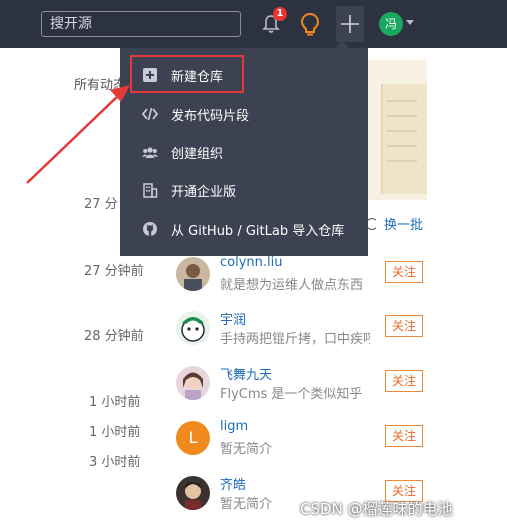 Image resolution: width=507 pixels, height=527 pixels. What do you see at coordinates (326, 439) in the screenshot?
I see `user-card: L ligm 暂无简介 关注` at bounding box center [326, 439].